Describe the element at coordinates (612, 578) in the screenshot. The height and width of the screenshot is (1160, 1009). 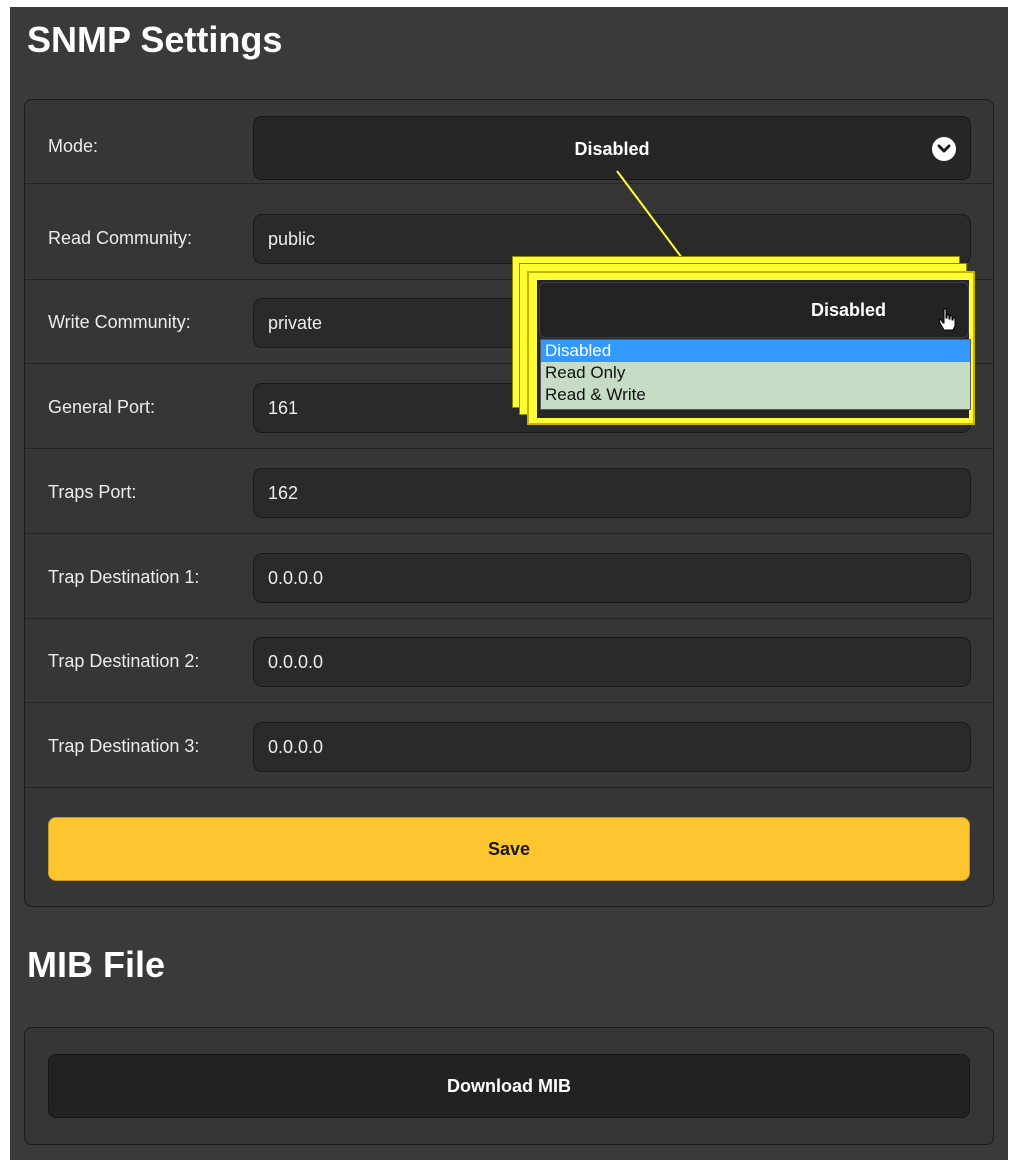
I see `trap-destination-1-input` at that location.